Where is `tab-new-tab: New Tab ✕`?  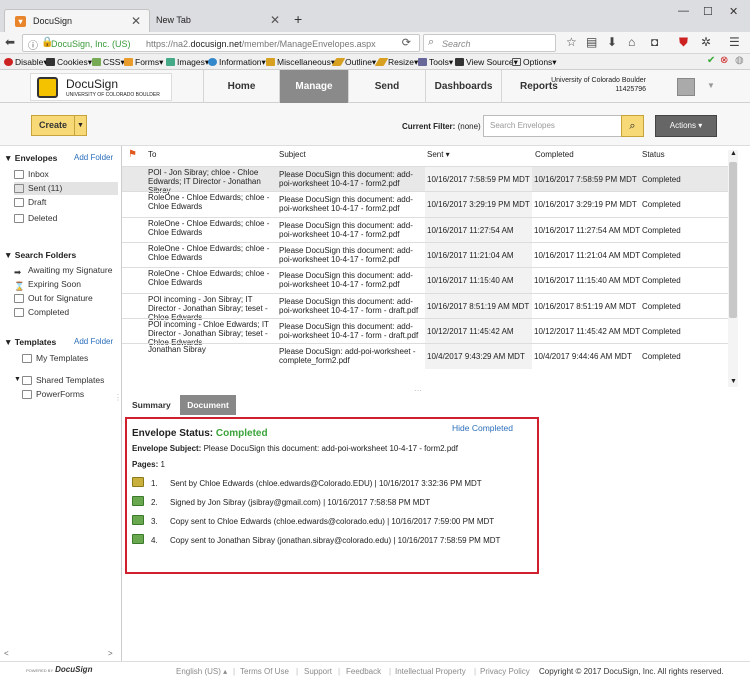
tab-new-tab: New Tab ✕ is located at coordinates (217, 20).